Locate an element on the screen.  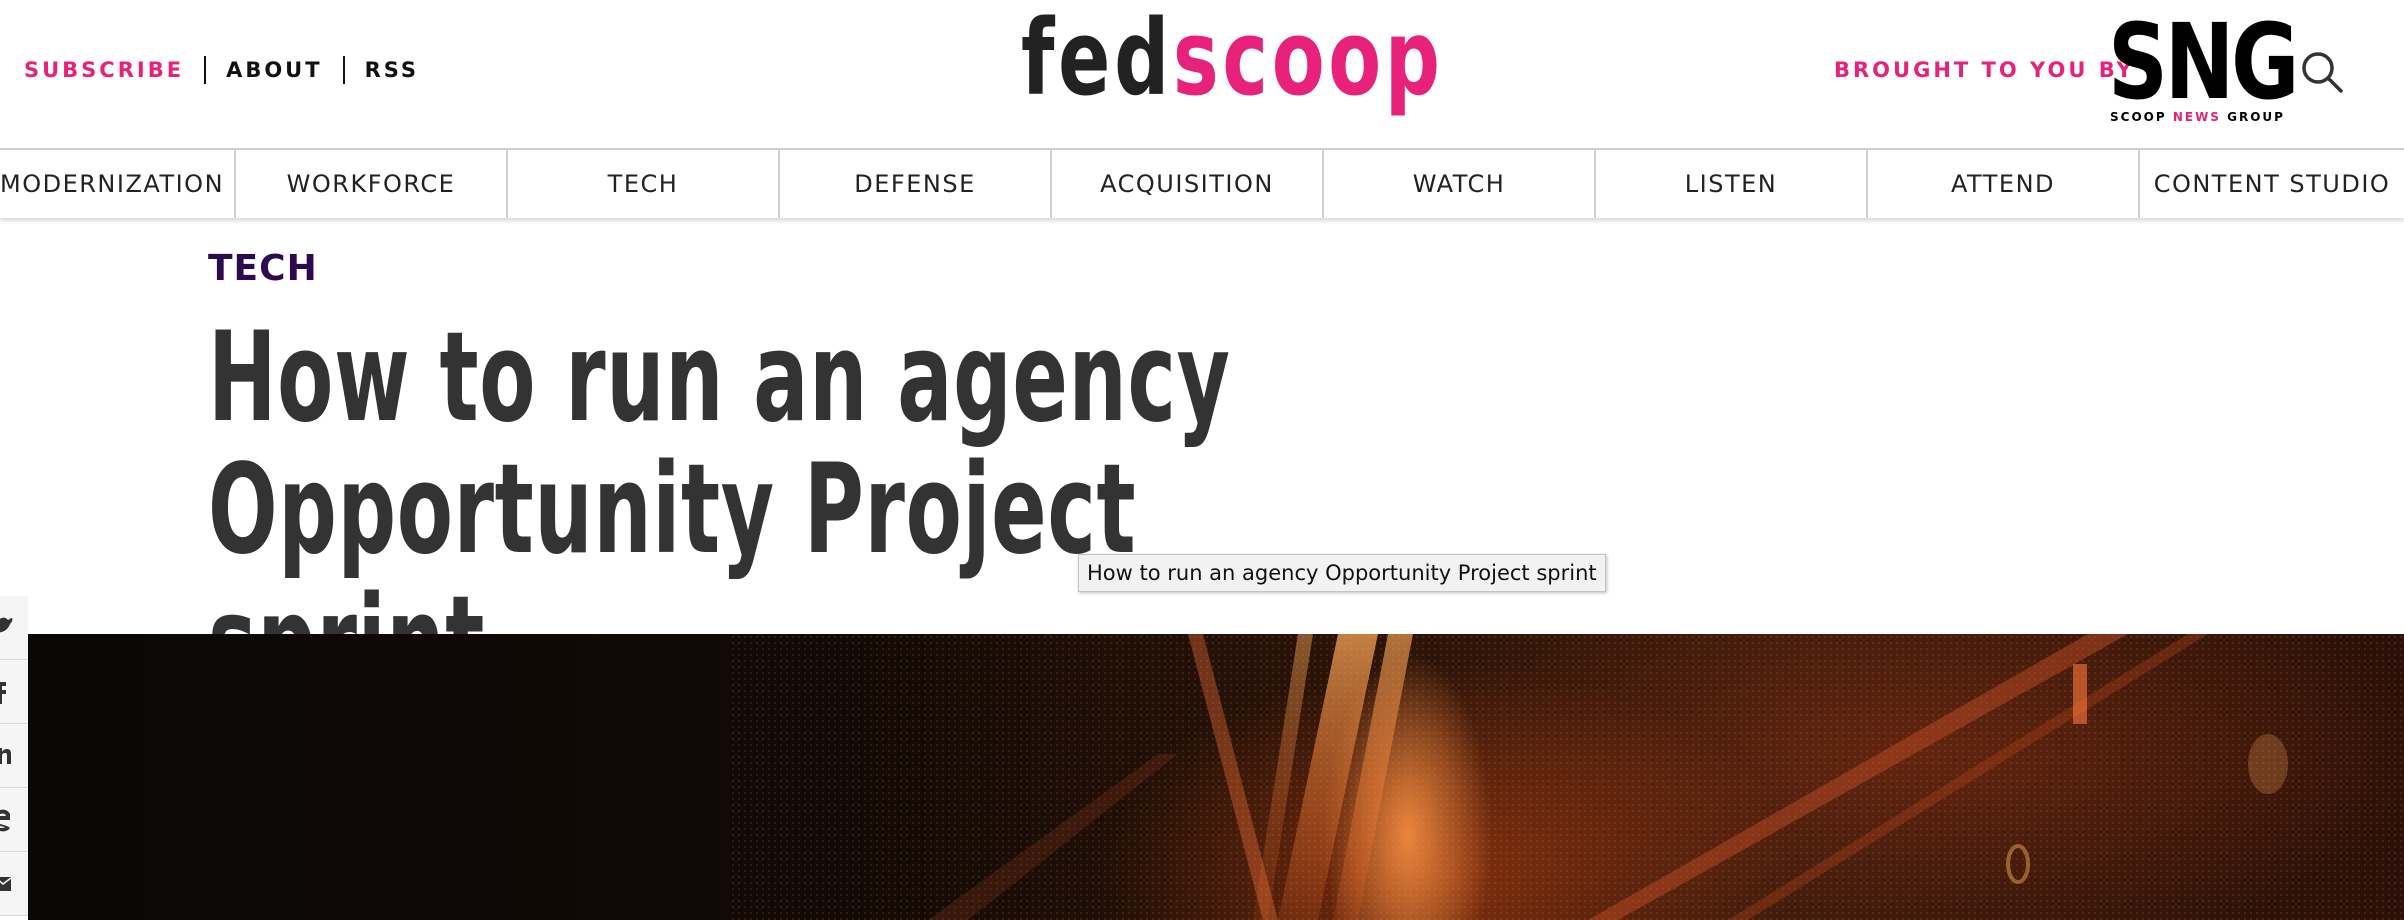
sng-sub-right: GROUP is located at coordinates (2252, 117).